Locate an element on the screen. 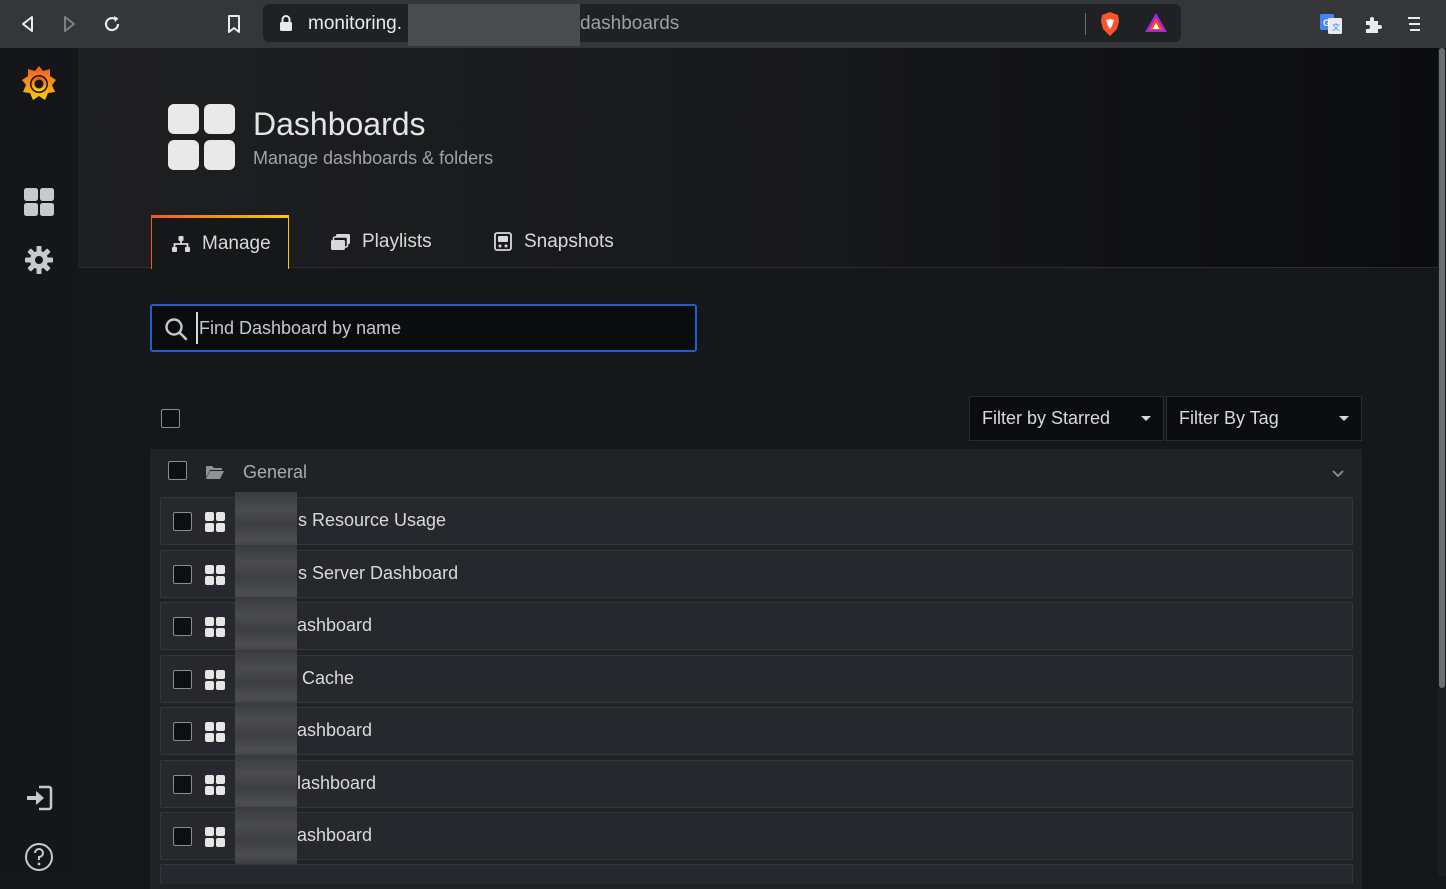  tab-manage-label: Manage is located at coordinates (236, 243).